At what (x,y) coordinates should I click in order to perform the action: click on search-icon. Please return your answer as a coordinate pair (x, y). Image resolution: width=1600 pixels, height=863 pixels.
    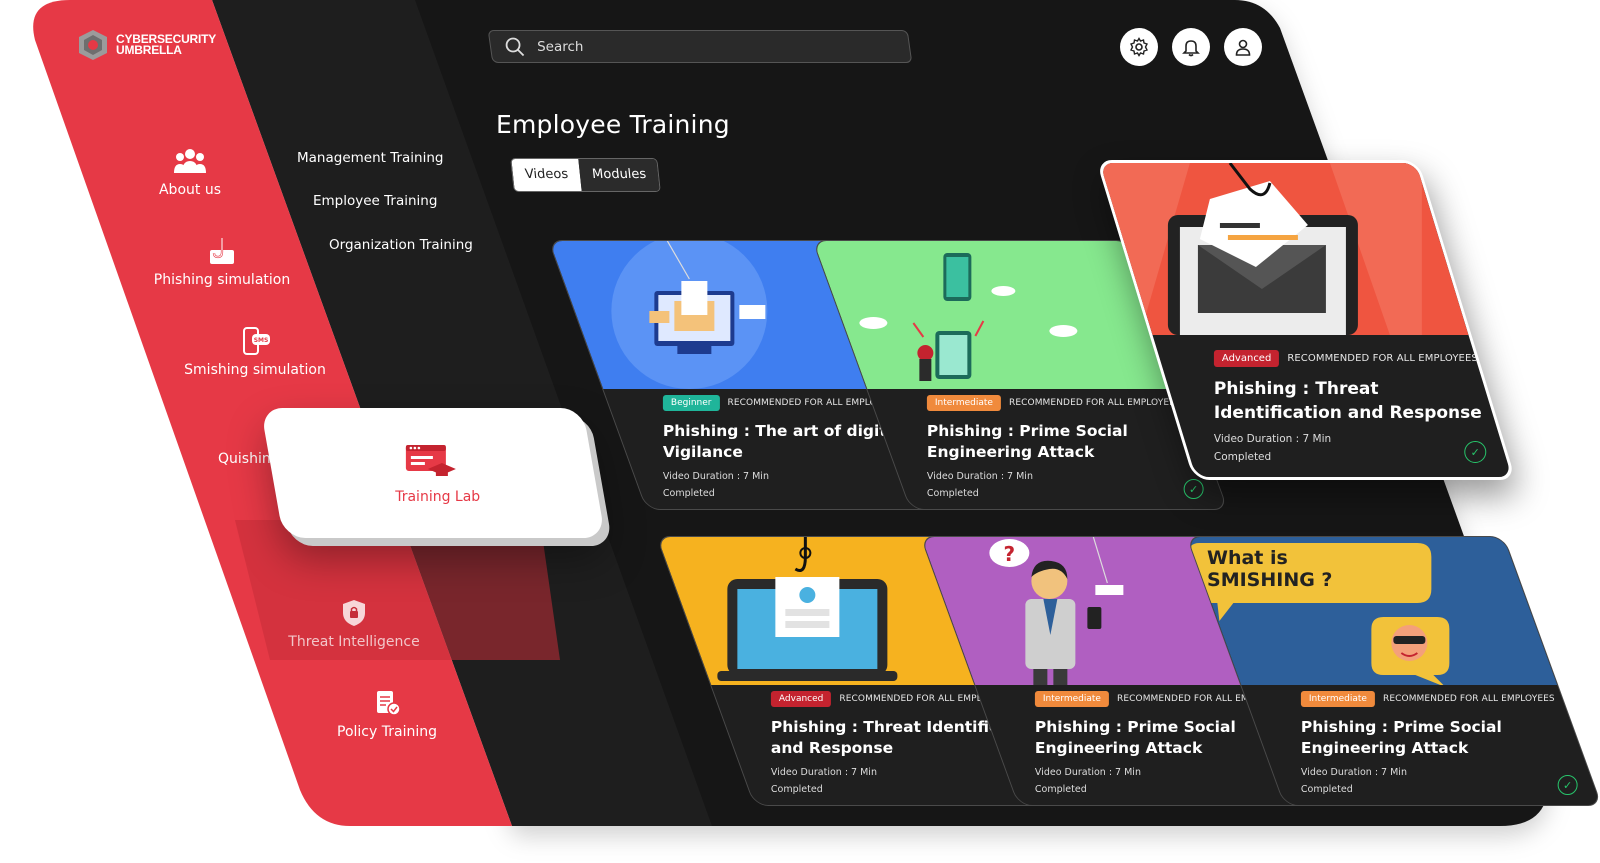
    Looking at the image, I should click on (515, 46).